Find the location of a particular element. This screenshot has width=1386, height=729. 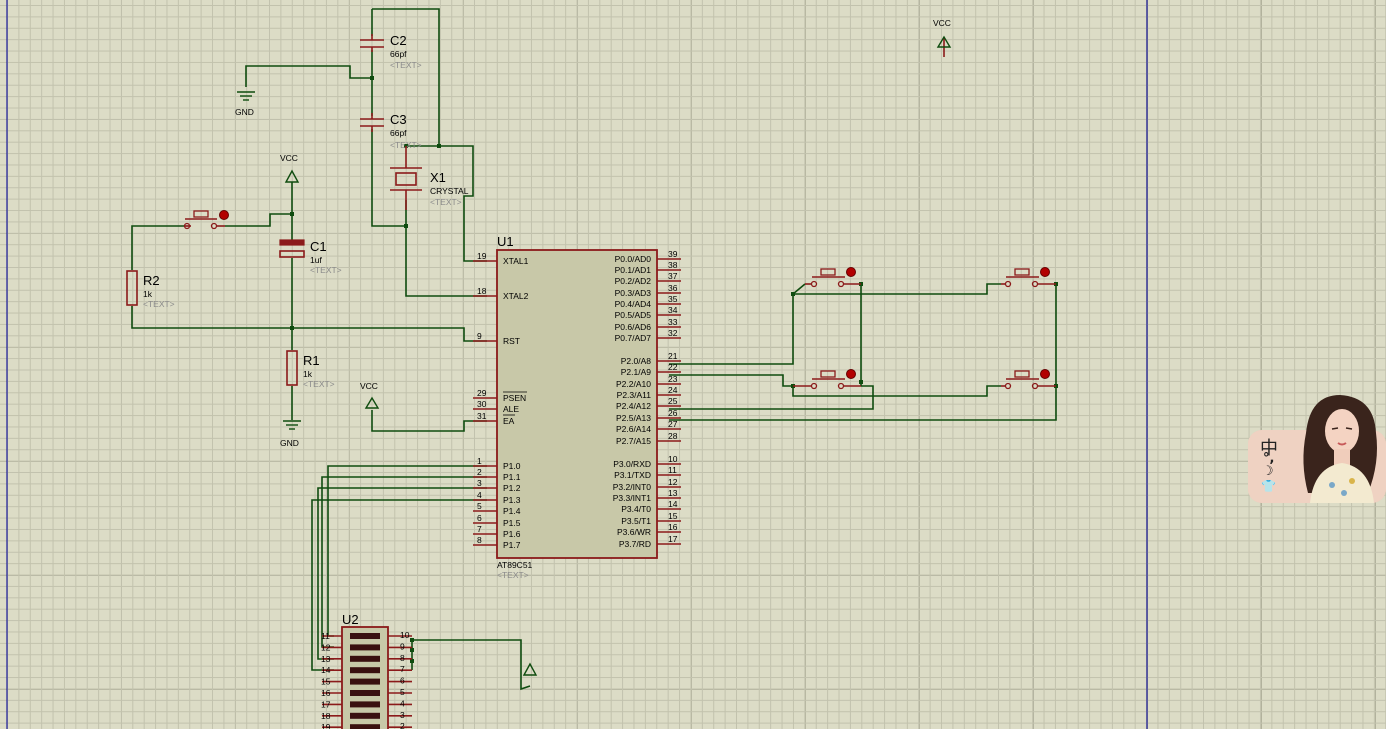

u1-text: <TEXT> is located at coordinates (513, 575).